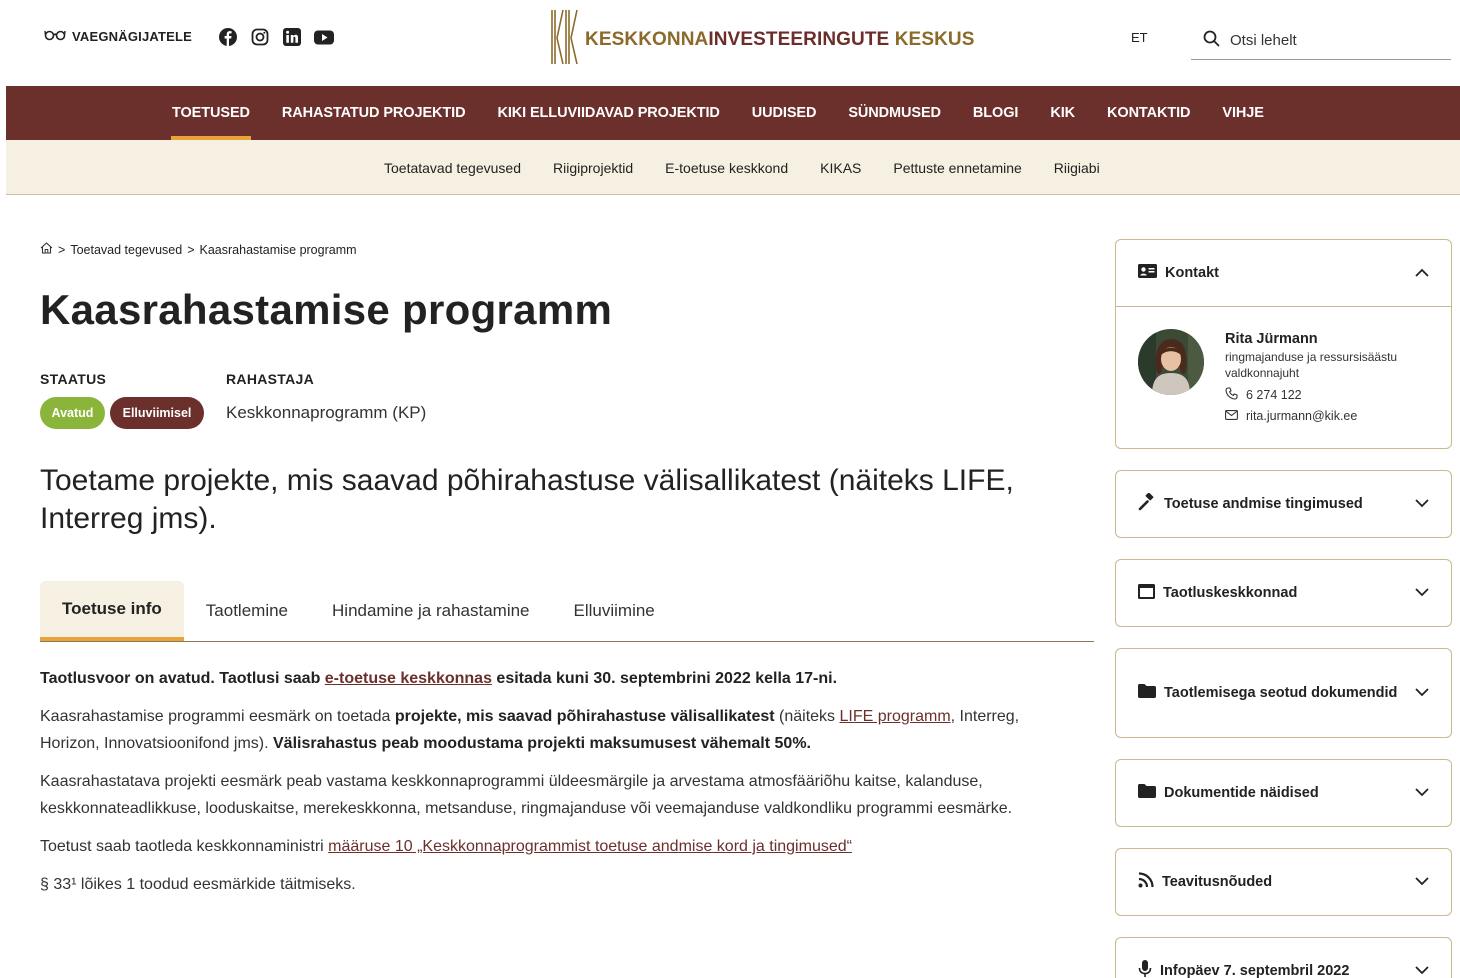  What do you see at coordinates (784, 113) in the screenshot?
I see `nav-item-uudised: UUDISED` at bounding box center [784, 113].